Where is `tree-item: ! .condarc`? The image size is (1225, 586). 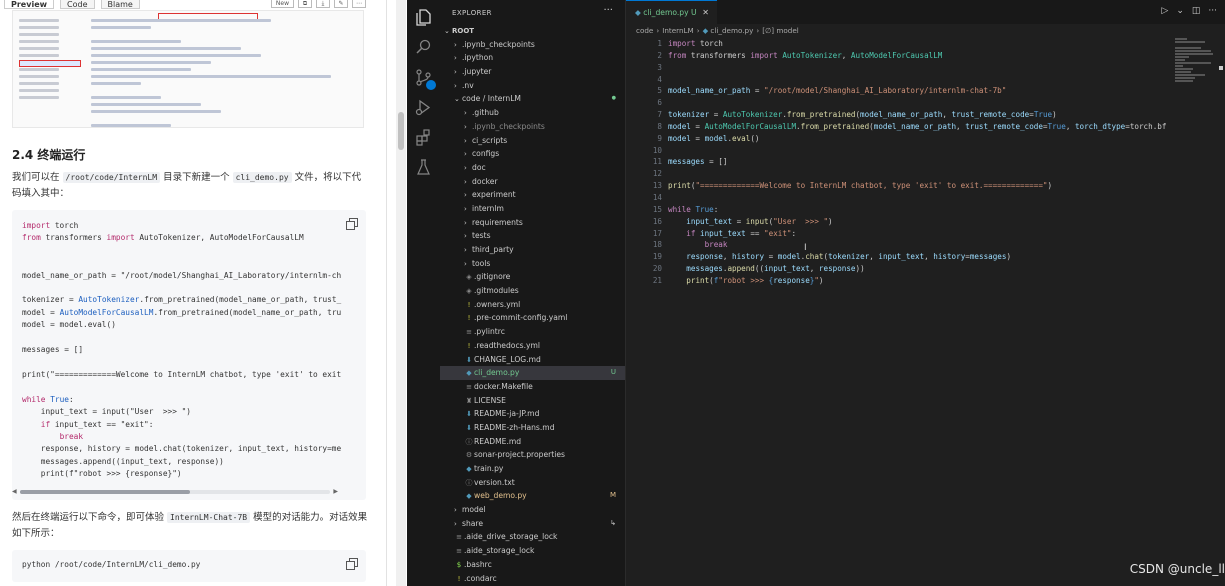 tree-item: ! .condarc is located at coordinates (532, 579).